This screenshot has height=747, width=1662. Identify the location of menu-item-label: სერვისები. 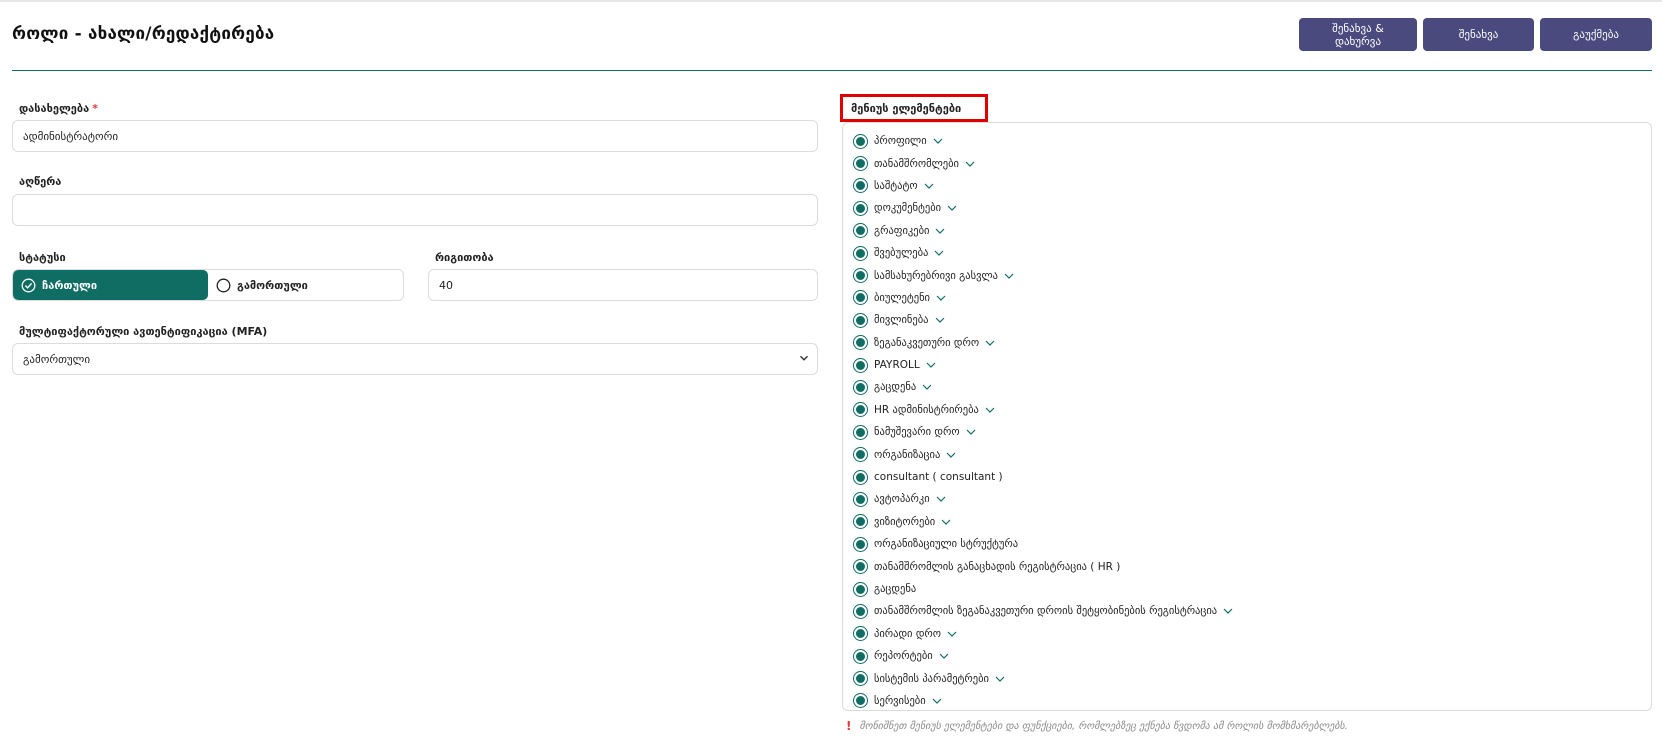
(900, 700).